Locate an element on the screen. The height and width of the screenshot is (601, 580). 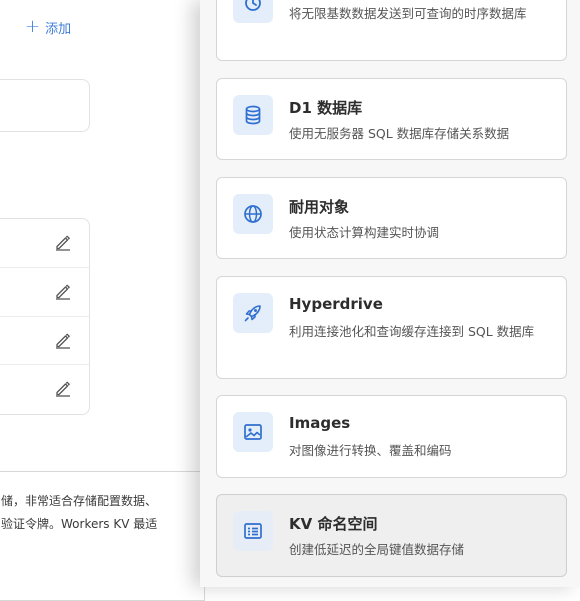
card-hyperdrive: Hyperdrive 利用连接池化和查询缓存连接到 SQL 数据库 is located at coordinates (391, 327).